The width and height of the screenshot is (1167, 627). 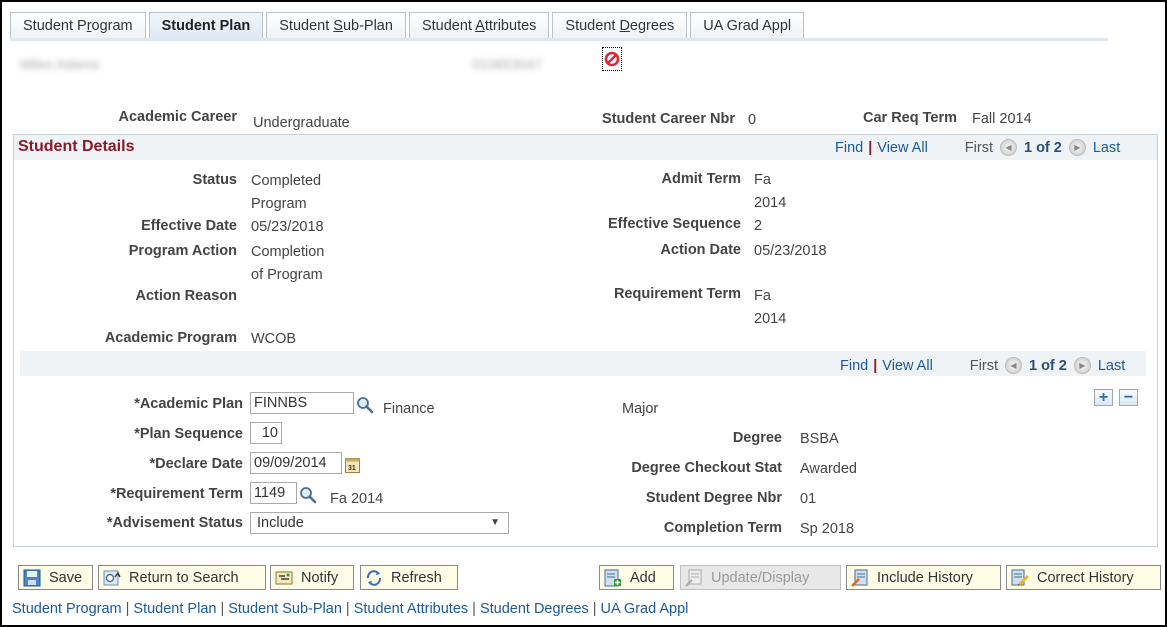 I want to click on requirement-term-label: Requirement Term, so click(x=677, y=294).